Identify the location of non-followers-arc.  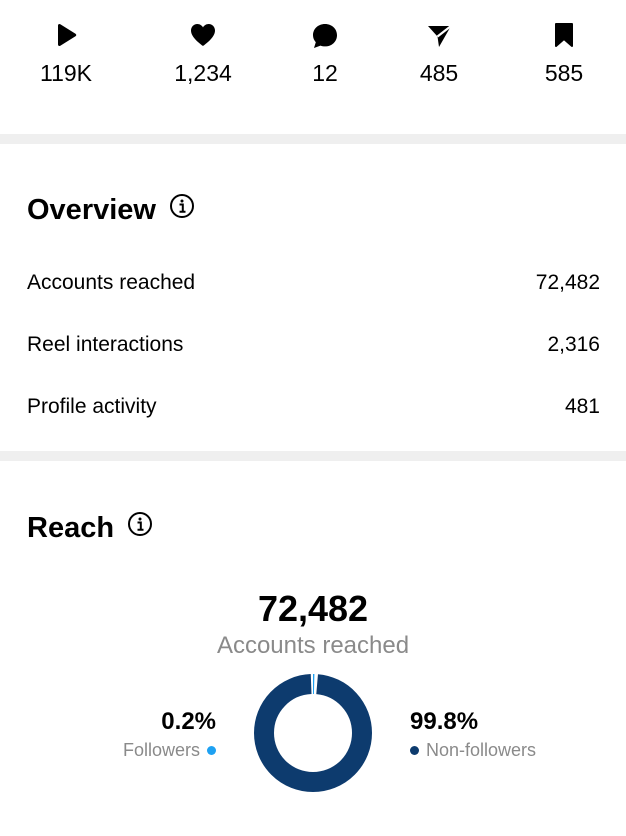
(313, 733).